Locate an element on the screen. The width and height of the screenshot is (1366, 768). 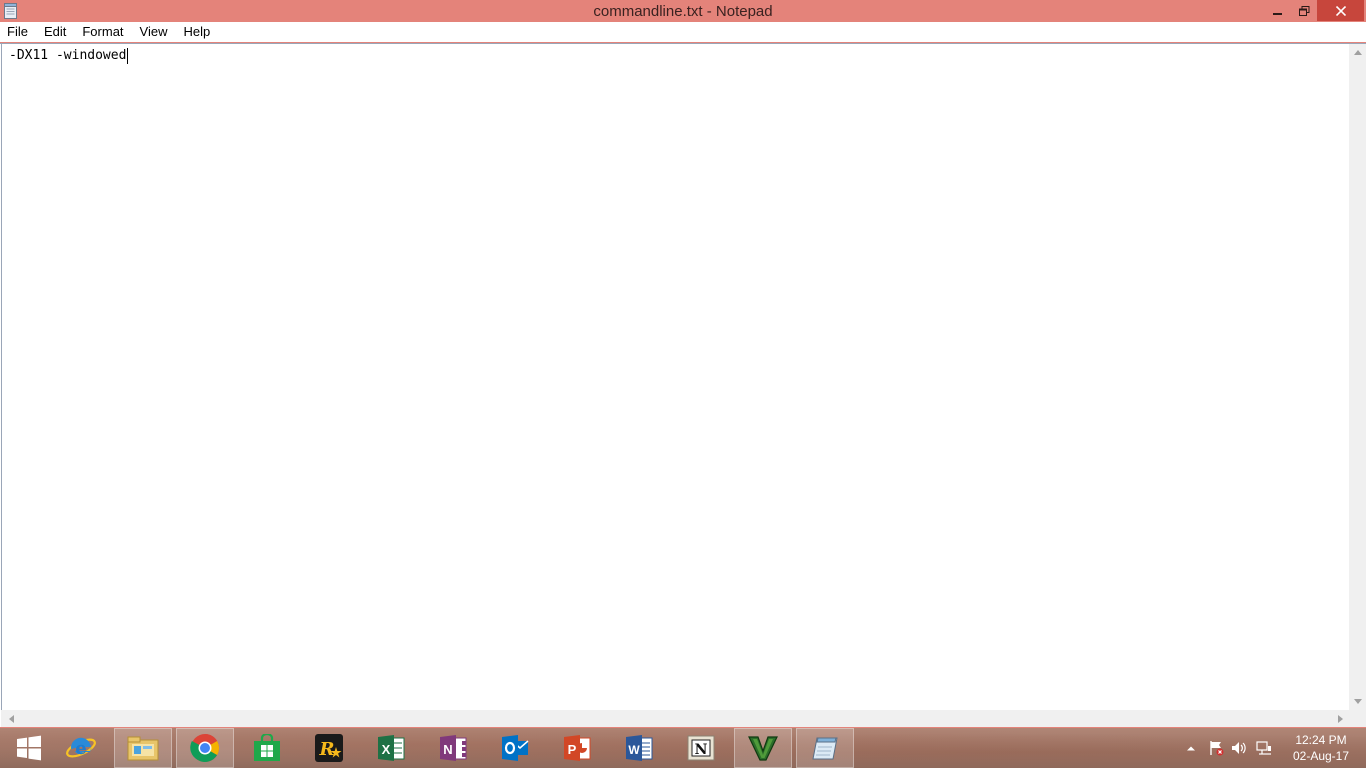
start-button is located at coordinates (29, 748).